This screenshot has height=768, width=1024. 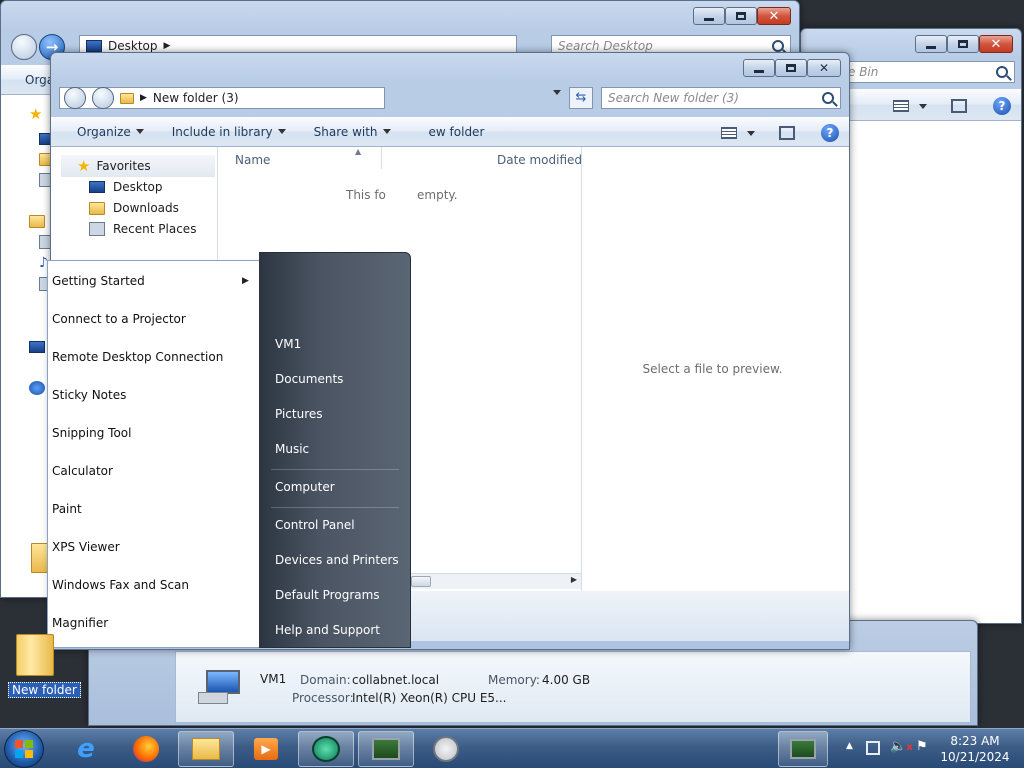 I want to click on desktop-folder-shortcut: New folder, so click(x=43, y=665).